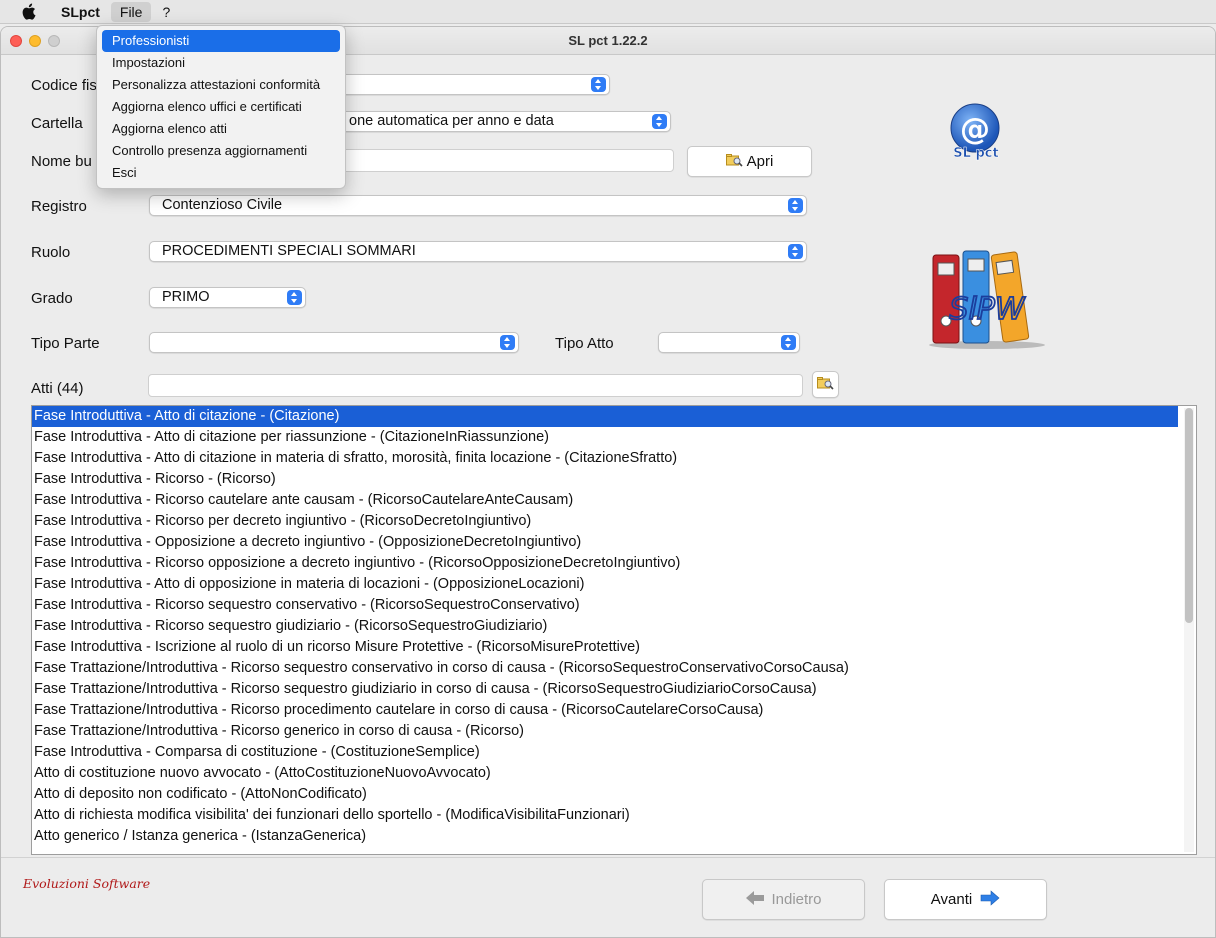 This screenshot has height=938, width=1216. Describe the element at coordinates (221, 63) in the screenshot. I see `menu-item-impostazioni: Impostazioni` at that location.